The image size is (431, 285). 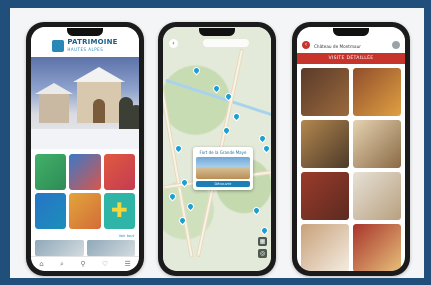 I want to click on plus-icon: ✚, so click(x=119, y=209).